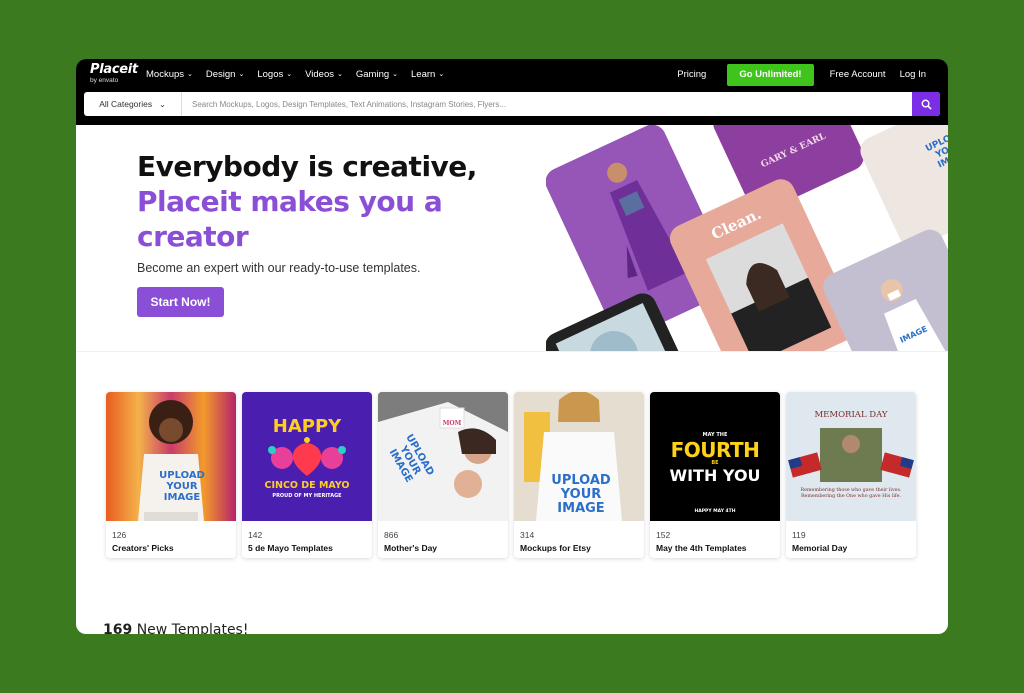 Image resolution: width=1024 pixels, height=693 pixels. Describe the element at coordinates (290, 201) in the screenshot. I see `hero-line-2: Placeit makes you a` at that location.